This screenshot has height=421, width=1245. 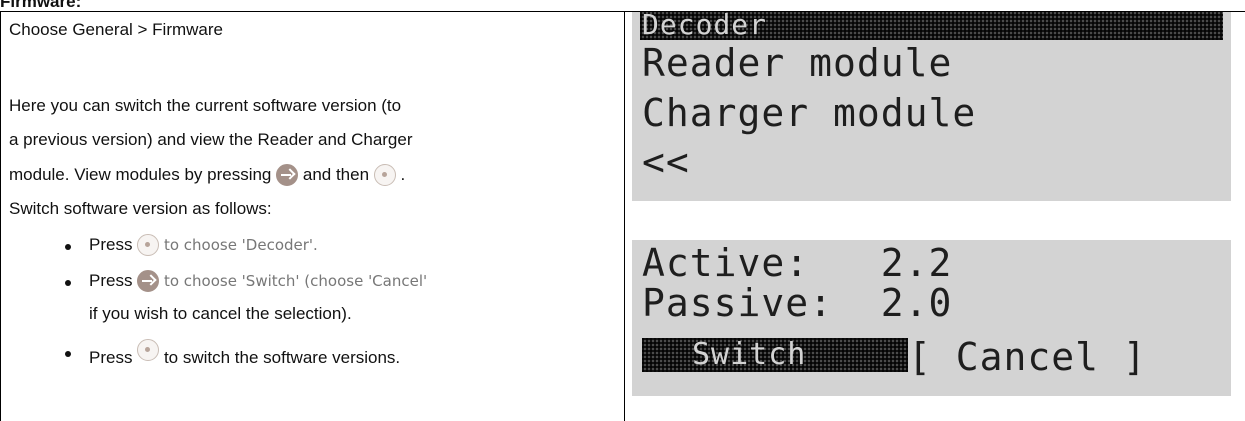 I want to click on para3-text-c: ., so click(x=403, y=174).